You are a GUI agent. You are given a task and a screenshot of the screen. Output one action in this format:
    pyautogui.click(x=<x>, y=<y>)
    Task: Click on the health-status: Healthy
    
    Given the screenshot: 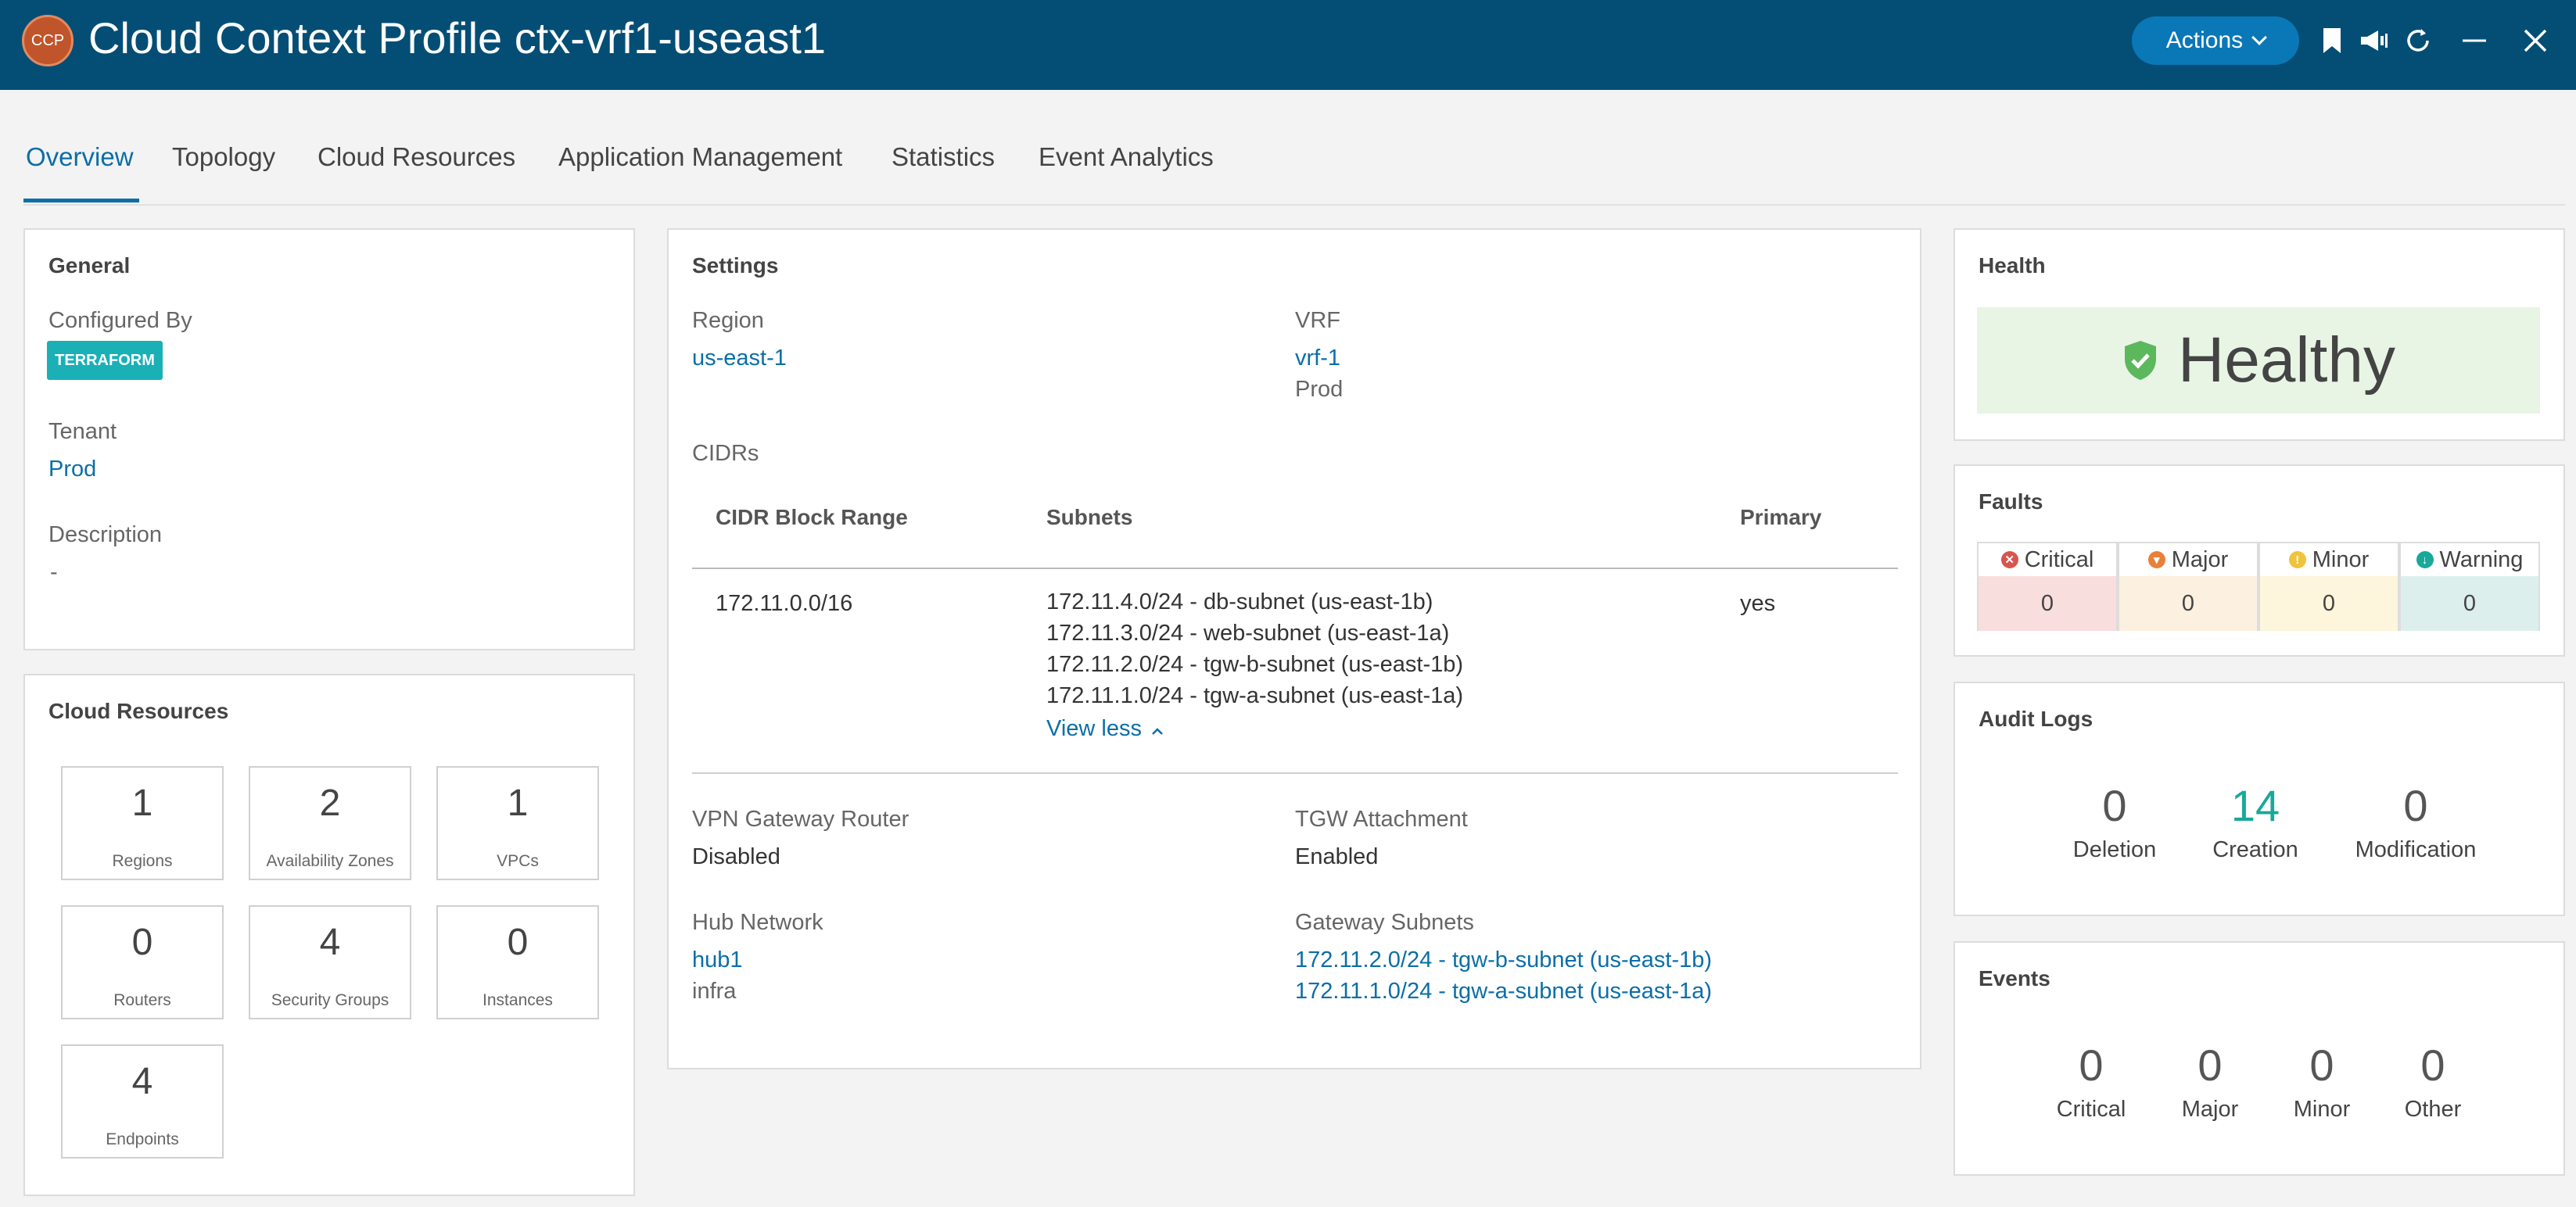 What is the action you would take?
    pyautogui.click(x=2286, y=360)
    